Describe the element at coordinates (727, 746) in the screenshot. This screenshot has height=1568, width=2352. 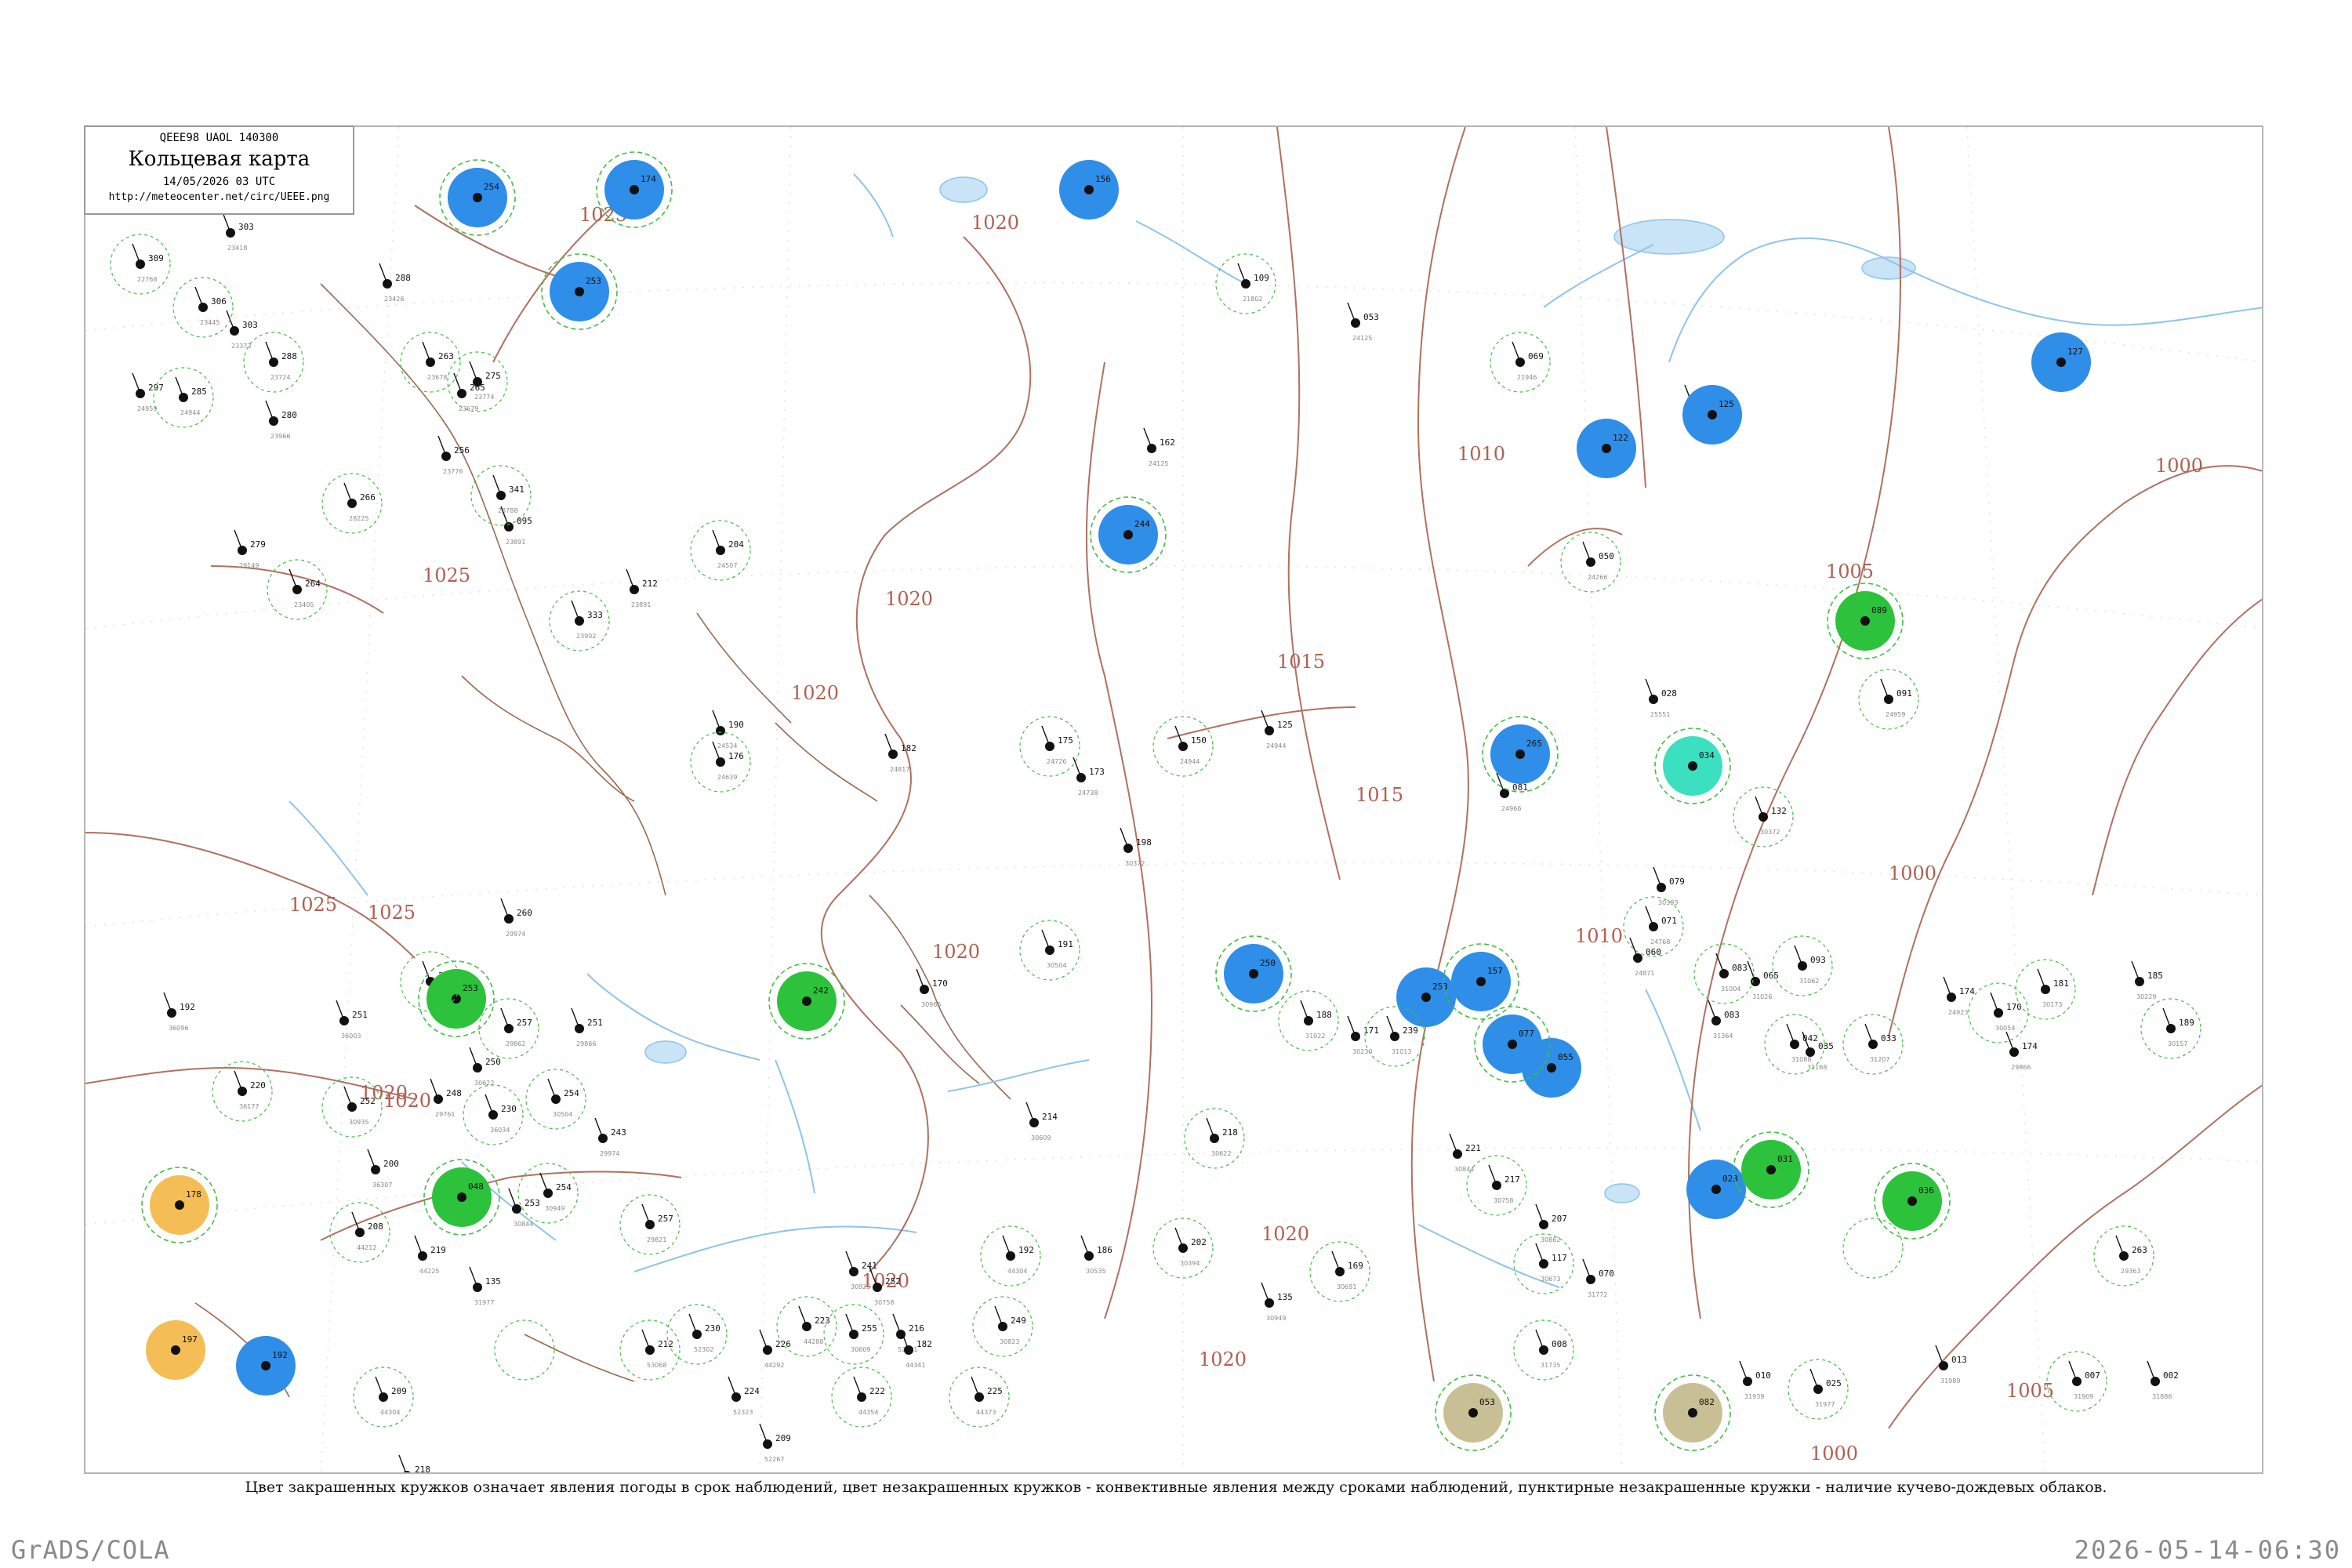
I see `station-index: 24534` at that location.